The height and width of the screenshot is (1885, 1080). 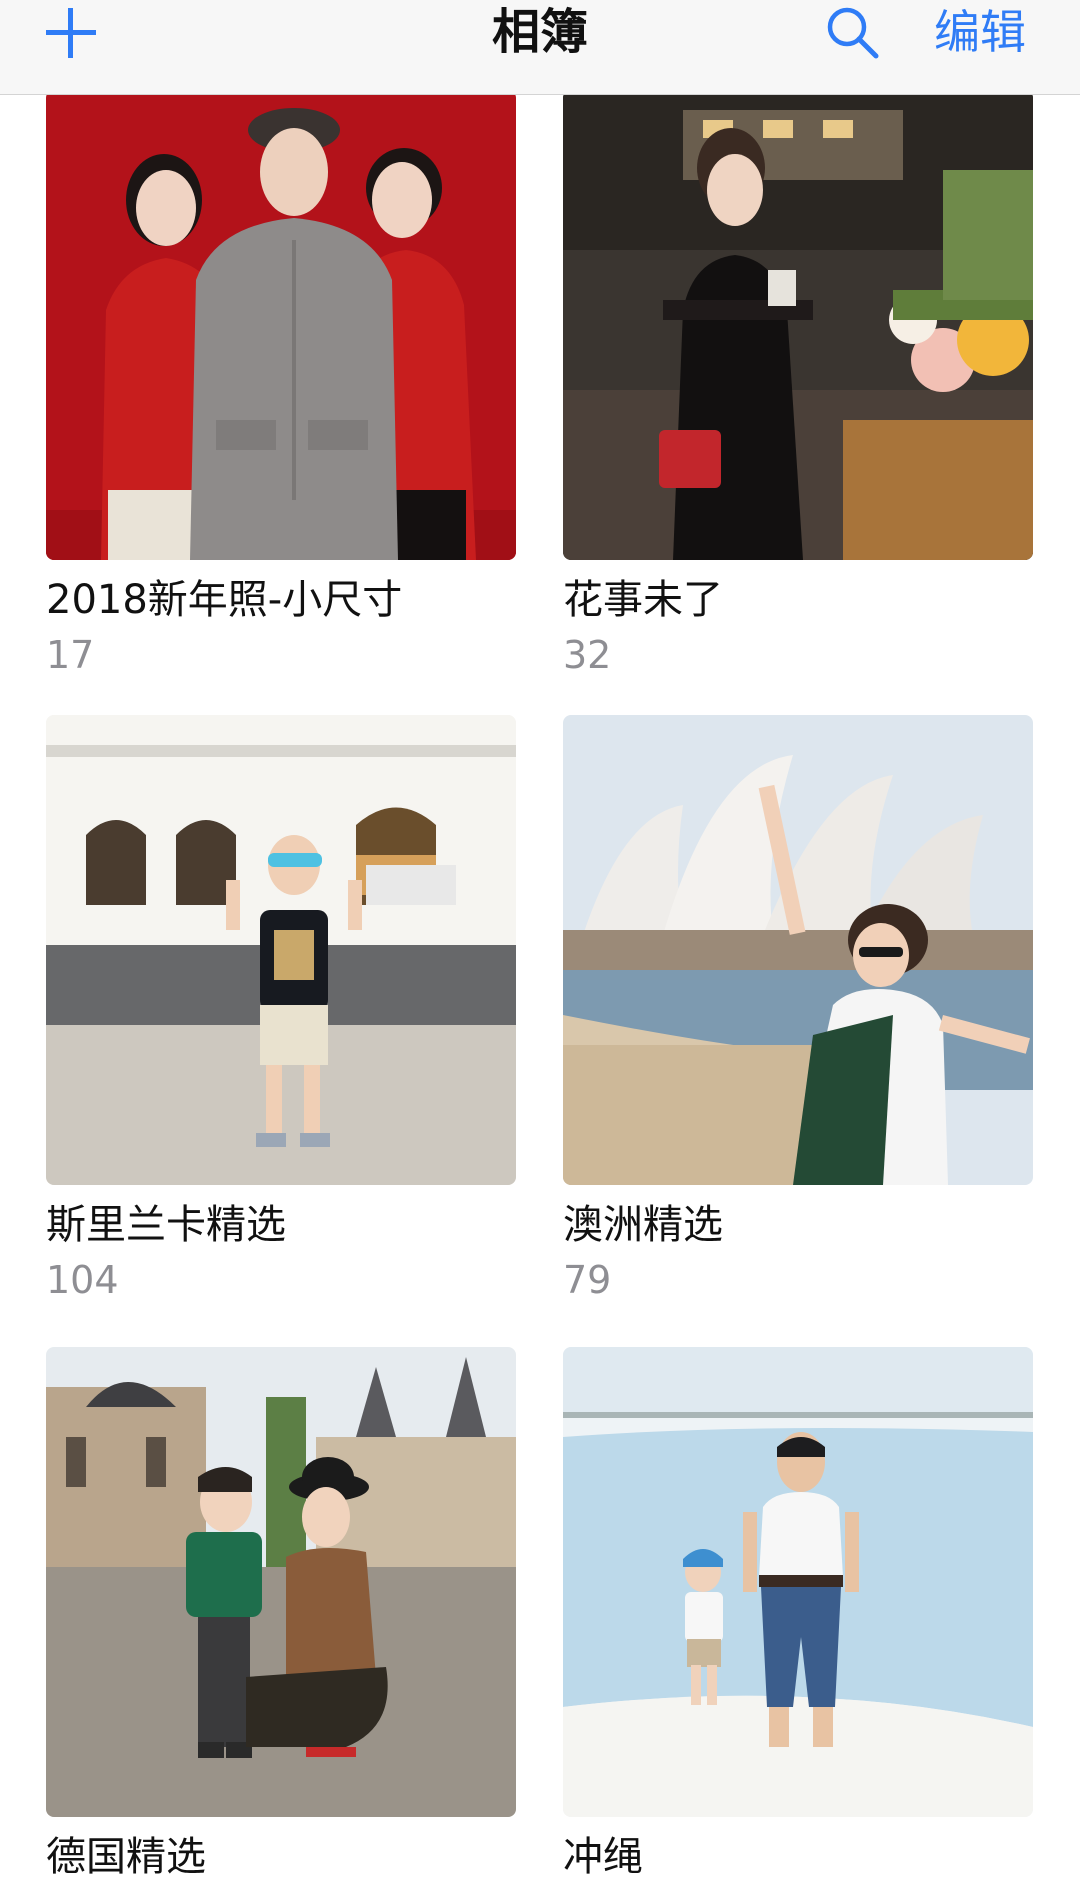 What do you see at coordinates (587, 1280) in the screenshot?
I see `album-count: 79` at bounding box center [587, 1280].